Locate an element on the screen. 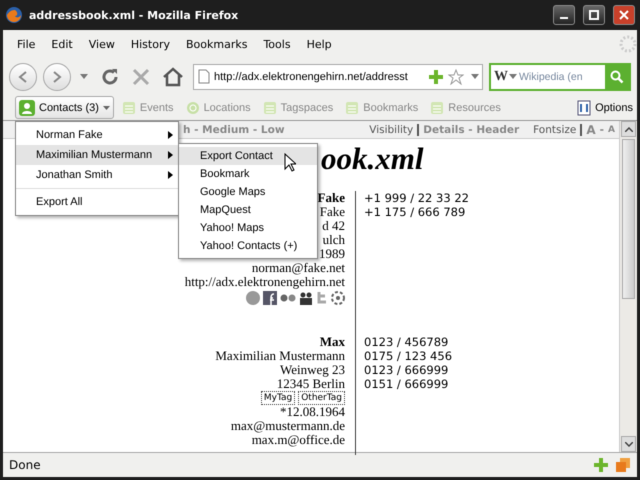 The image size is (640, 480). facebook-icon is located at coordinates (270, 298).